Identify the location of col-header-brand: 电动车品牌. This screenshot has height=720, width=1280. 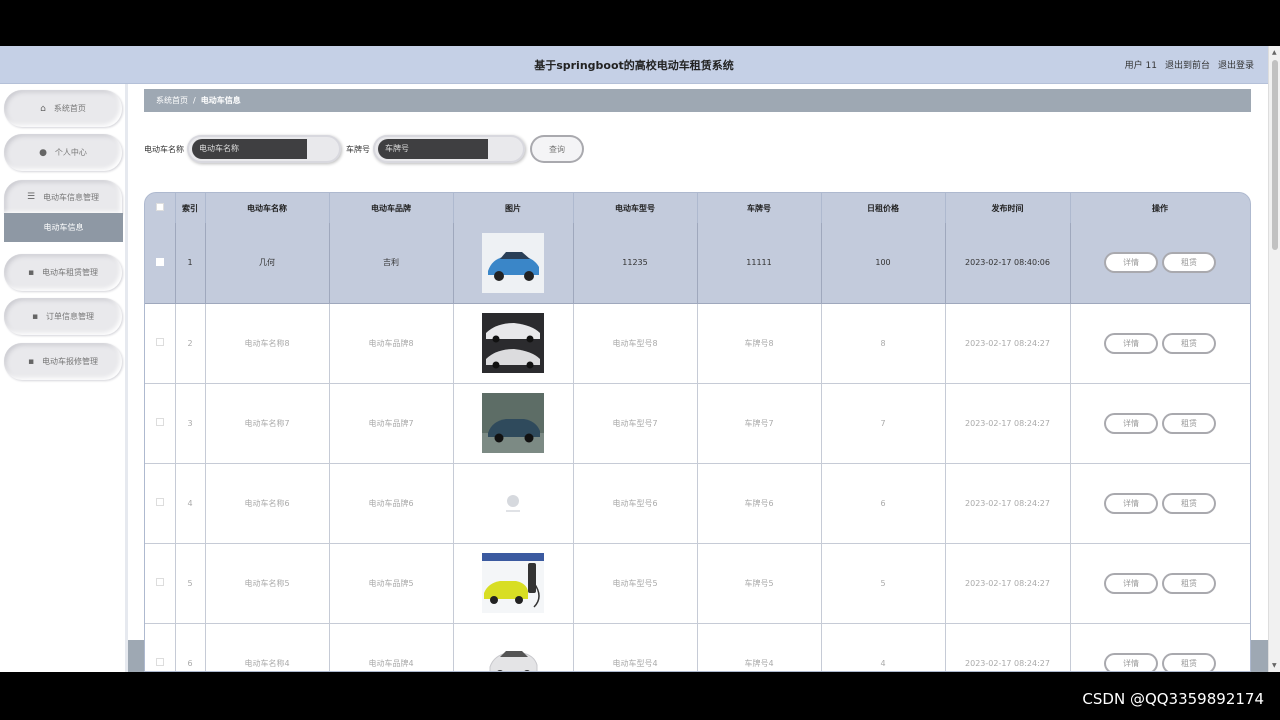
(391, 208).